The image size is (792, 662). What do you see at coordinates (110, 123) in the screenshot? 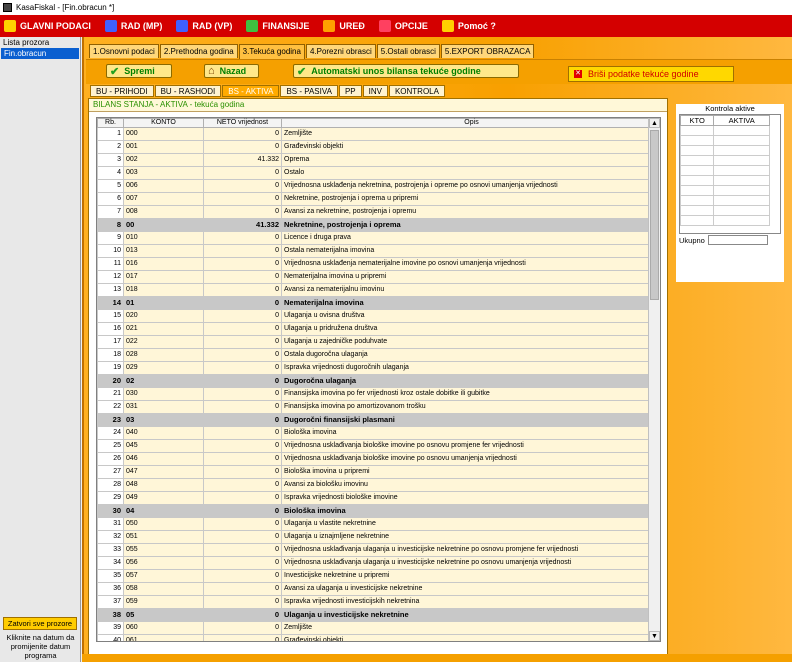
I see `grid-col-0: Rb.` at bounding box center [110, 123].